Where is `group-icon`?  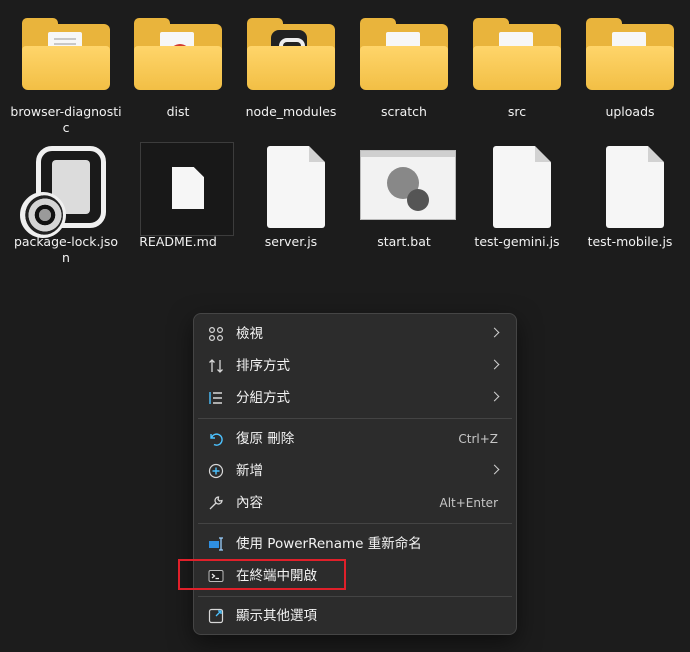 group-icon is located at coordinates (215, 398).